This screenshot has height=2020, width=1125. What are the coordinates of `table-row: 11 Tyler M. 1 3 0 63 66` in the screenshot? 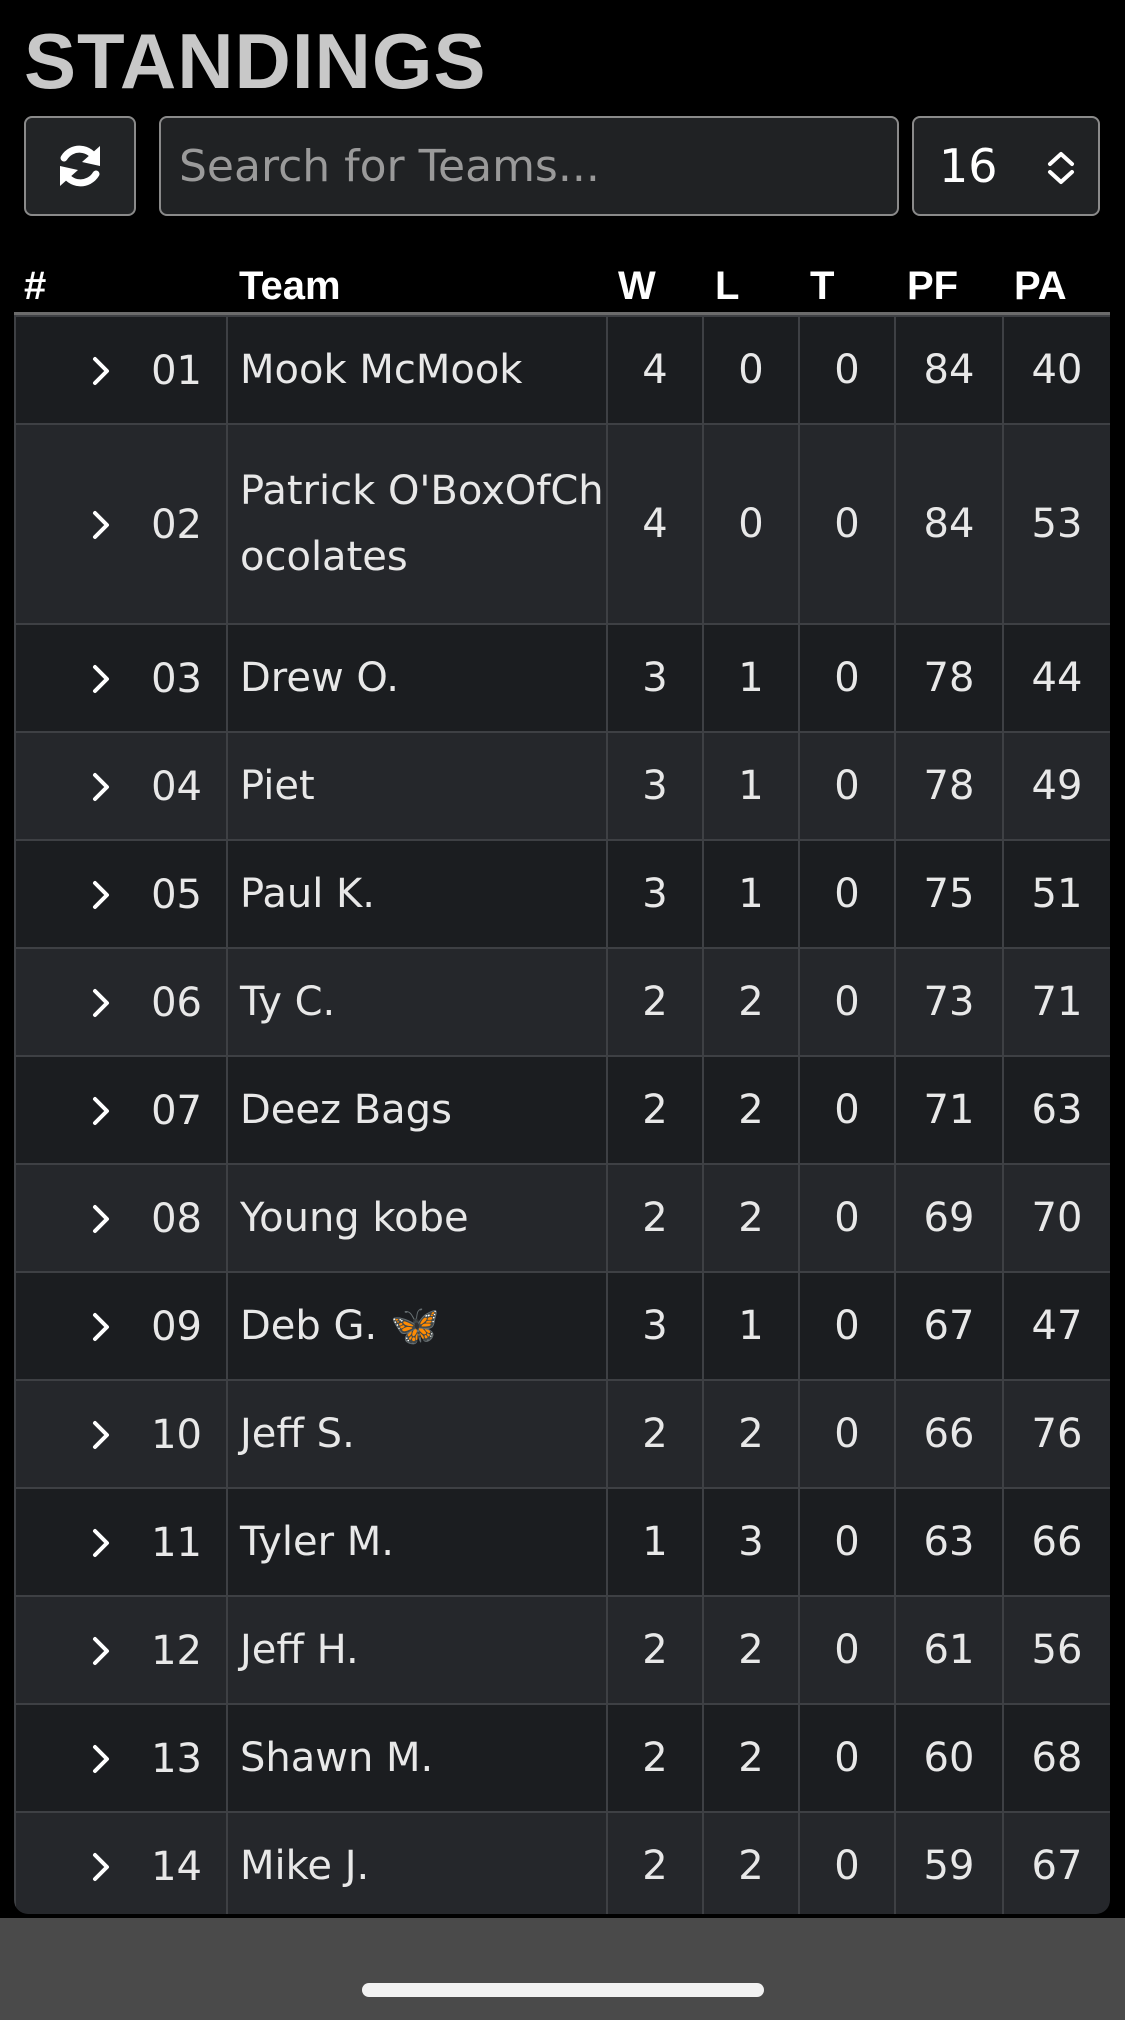 It's located at (562, 1542).